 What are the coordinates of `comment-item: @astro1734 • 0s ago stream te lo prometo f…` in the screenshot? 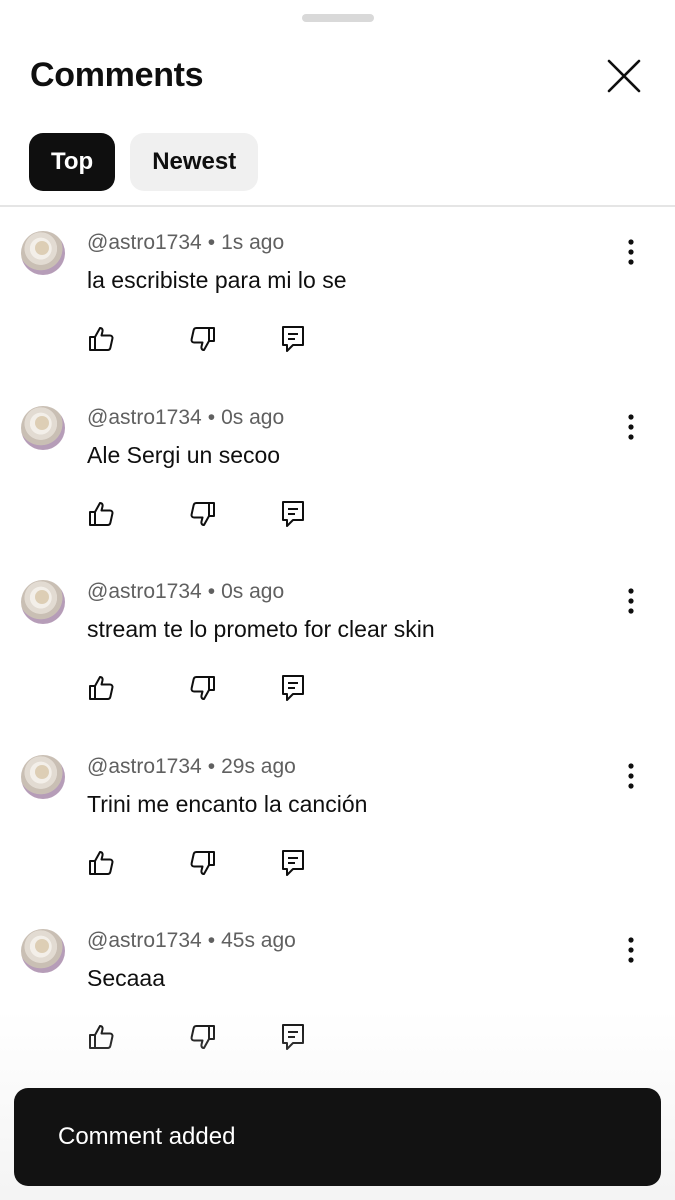 It's located at (337, 643).